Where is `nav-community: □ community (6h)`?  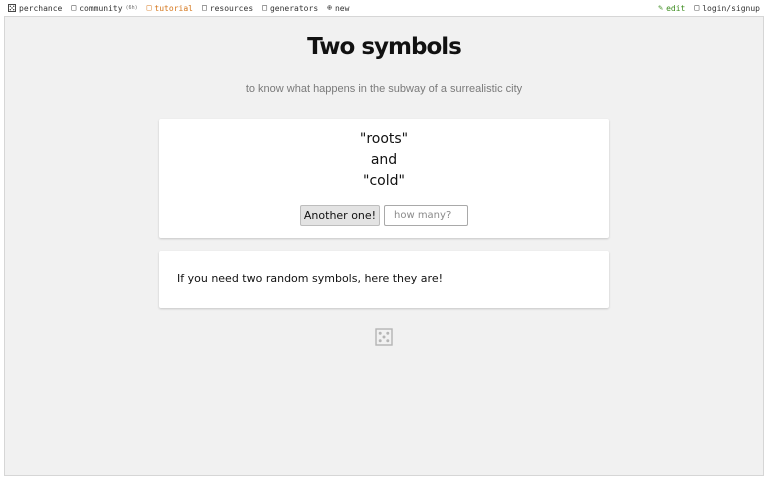 nav-community: □ community (6h) is located at coordinates (104, 8).